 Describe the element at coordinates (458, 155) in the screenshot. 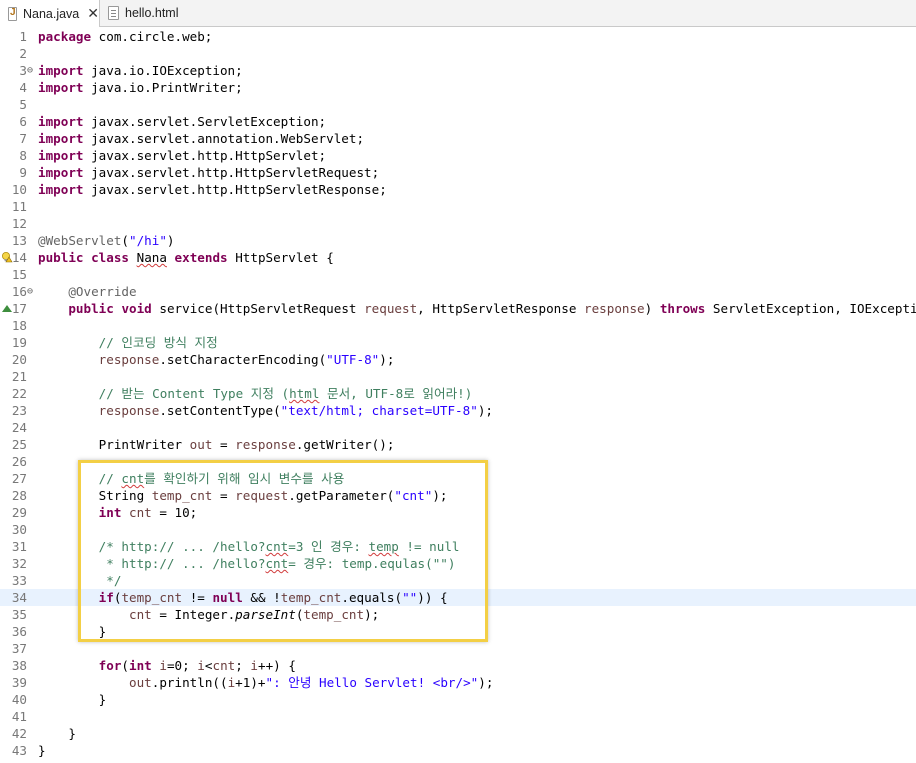

I see `code-line: 8 import javax.servlet.http.HttpServlet;` at that location.